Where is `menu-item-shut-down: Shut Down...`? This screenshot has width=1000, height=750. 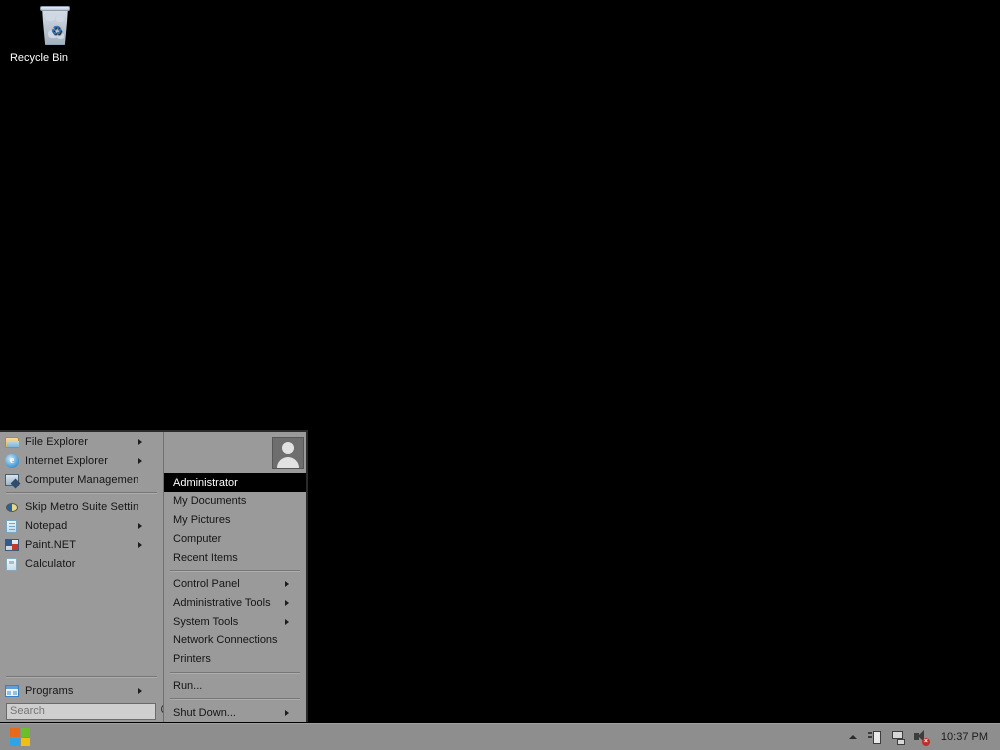
menu-item-shut-down: Shut Down... is located at coordinates (235, 712).